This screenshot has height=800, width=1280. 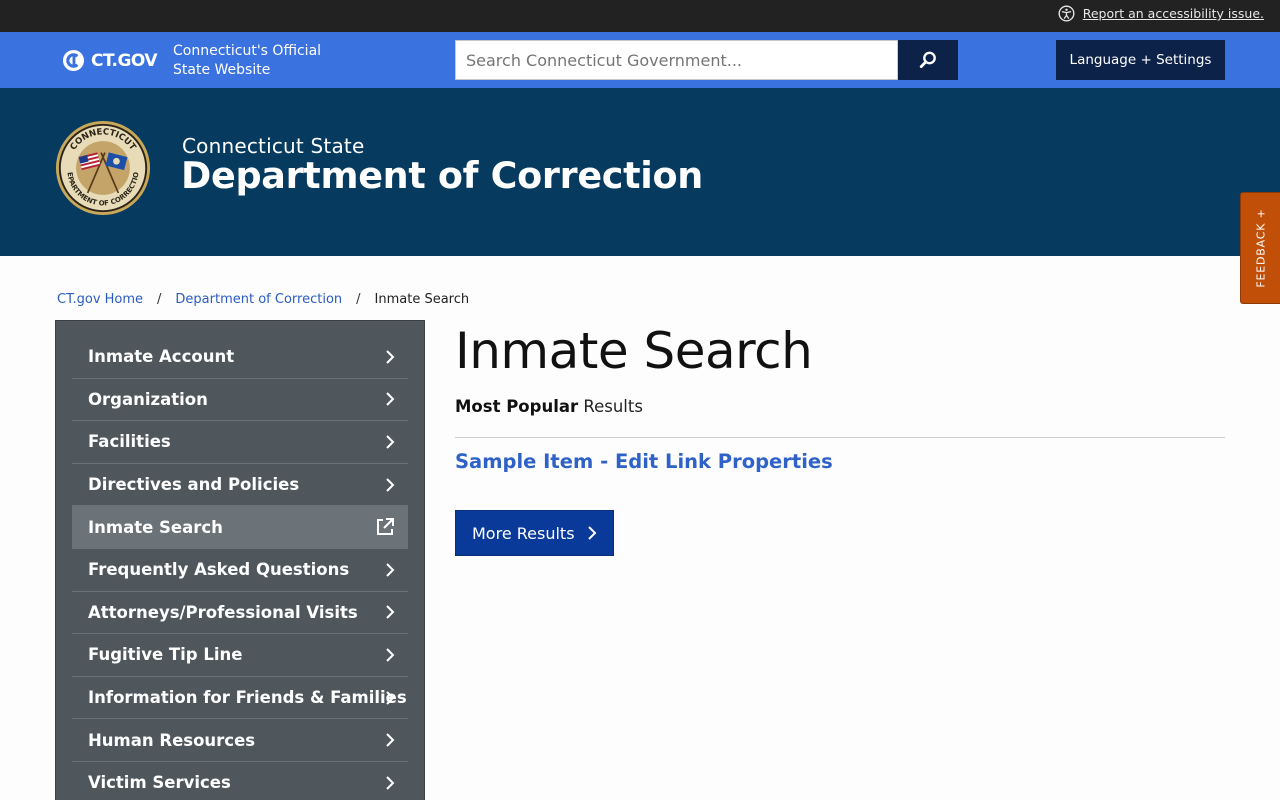 What do you see at coordinates (240, 357) in the screenshot?
I see `sidebar-item-inmate-account: Inmate Account` at bounding box center [240, 357].